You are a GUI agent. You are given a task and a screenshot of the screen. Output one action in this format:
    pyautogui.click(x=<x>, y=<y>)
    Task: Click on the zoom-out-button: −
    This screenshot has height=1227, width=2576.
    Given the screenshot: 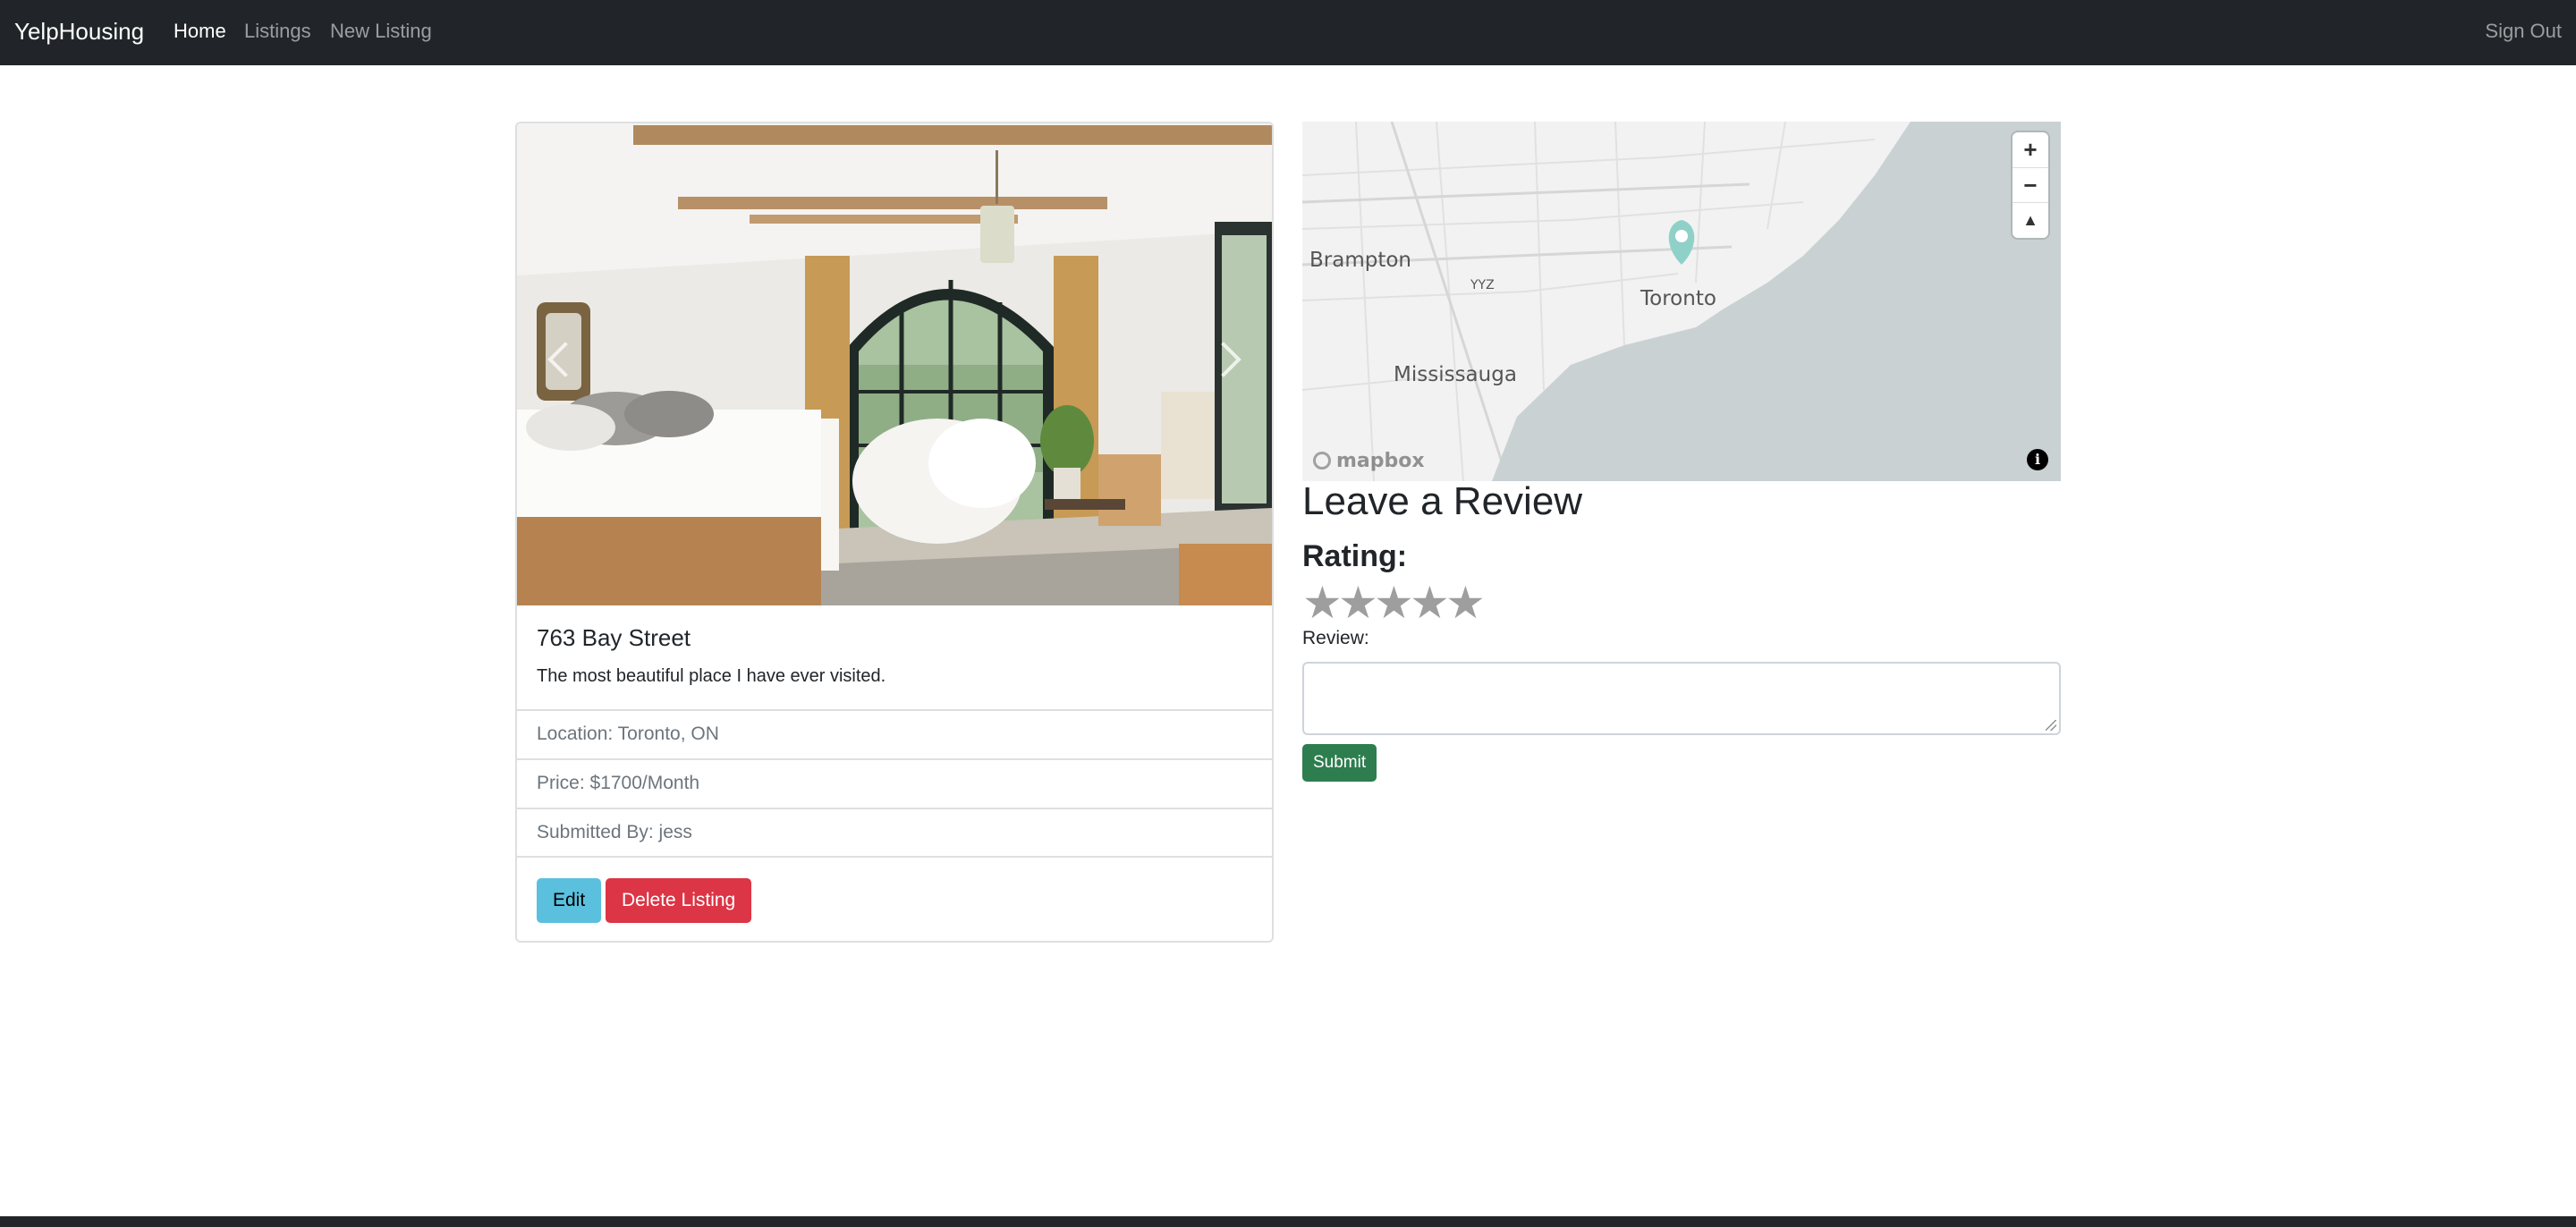 What is the action you would take?
    pyautogui.click(x=2030, y=184)
    